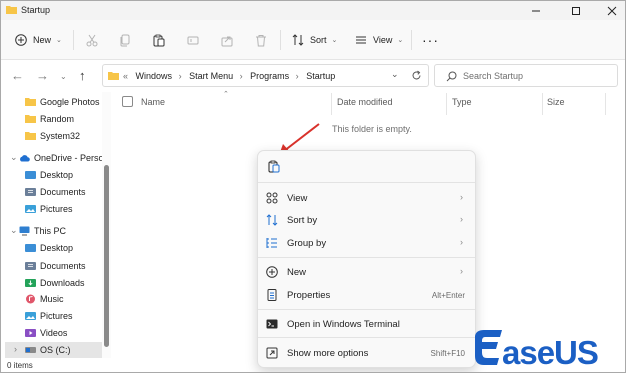 The image size is (626, 373). I want to click on select-all-checkbox, so click(127, 101).